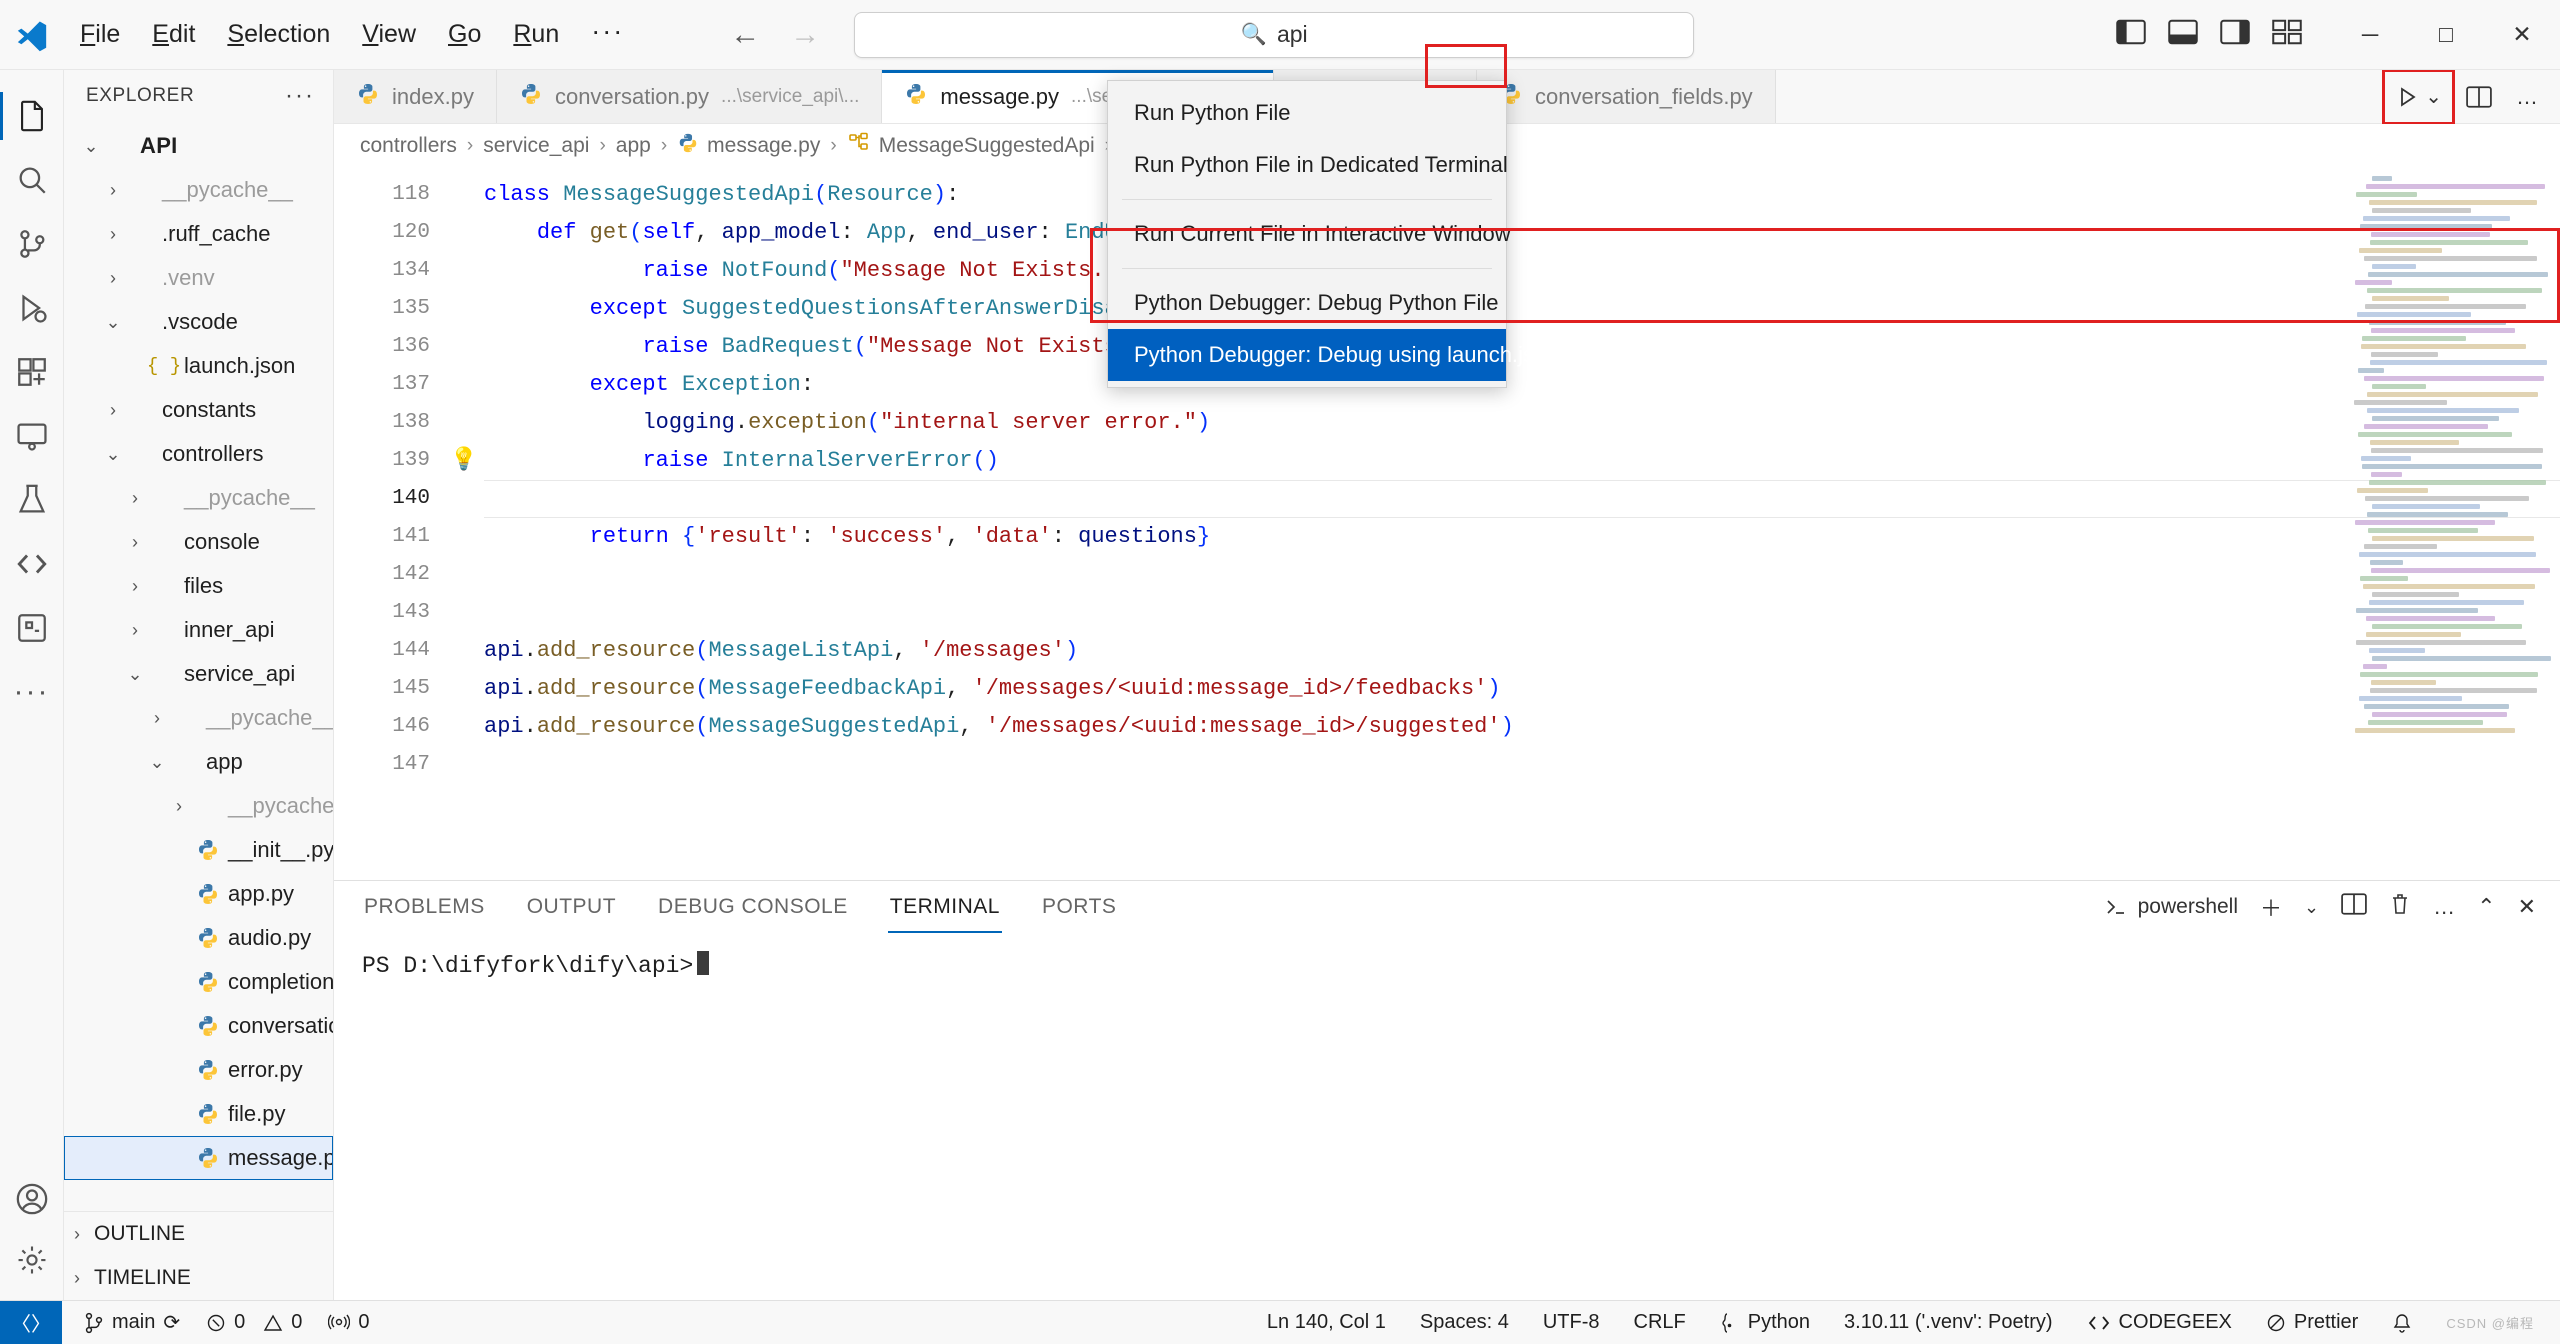  I want to click on section-outline: › OUTLINE, so click(198, 1234).